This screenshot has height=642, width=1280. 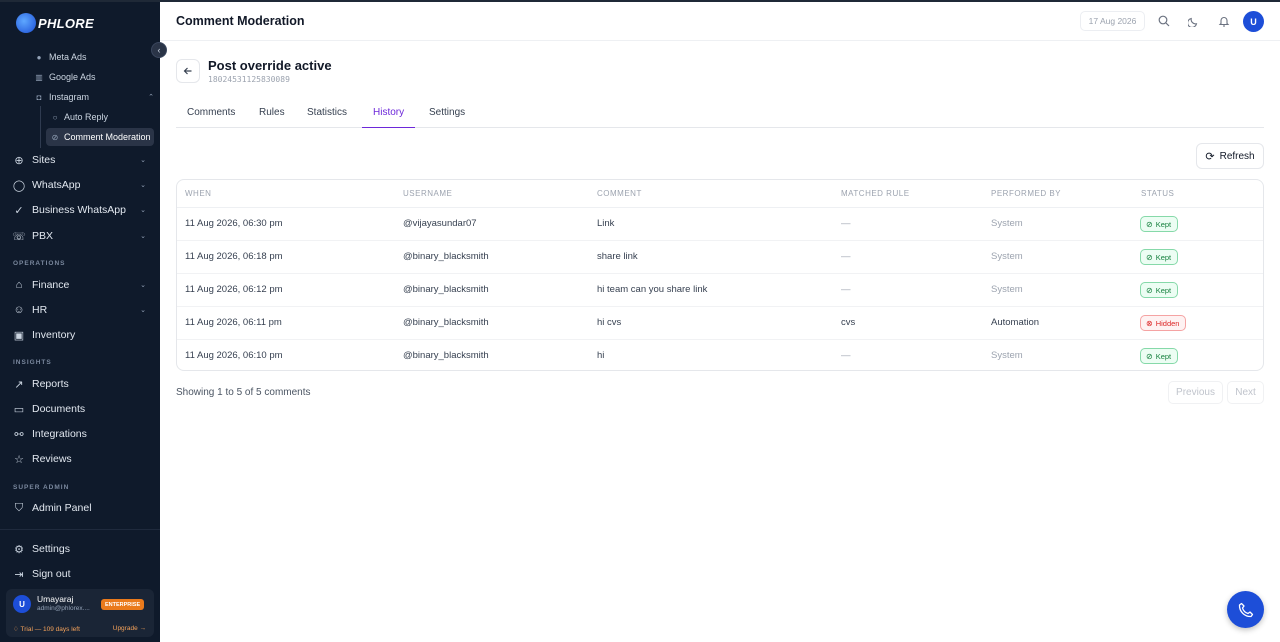 I want to click on cell-when: 11 Aug 2026, 06:11 pm, so click(x=233, y=322).